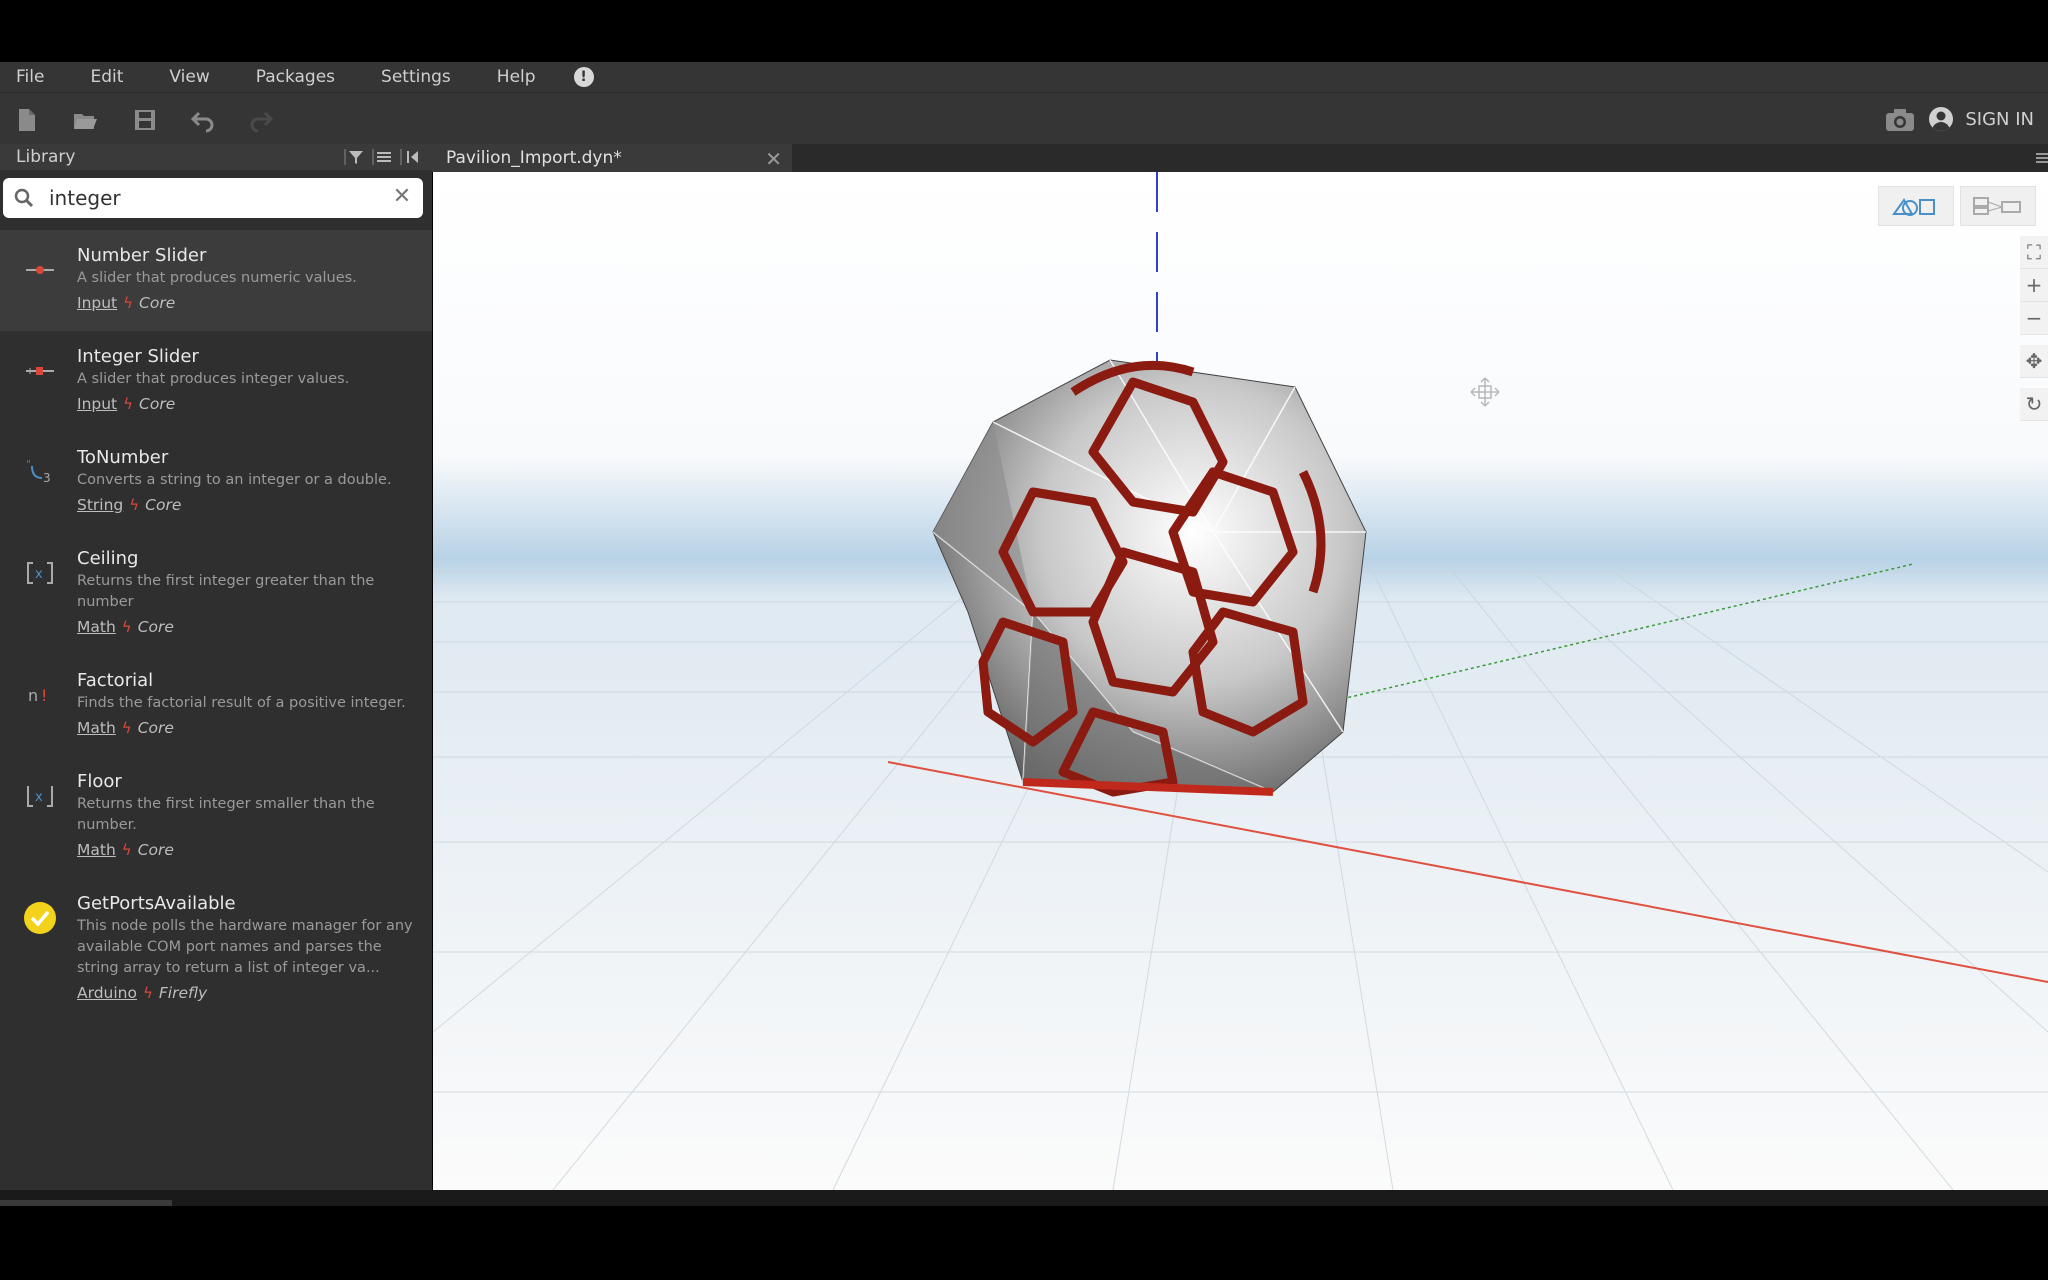  What do you see at coordinates (106, 77) in the screenshot?
I see `menu-edit: Edit` at bounding box center [106, 77].